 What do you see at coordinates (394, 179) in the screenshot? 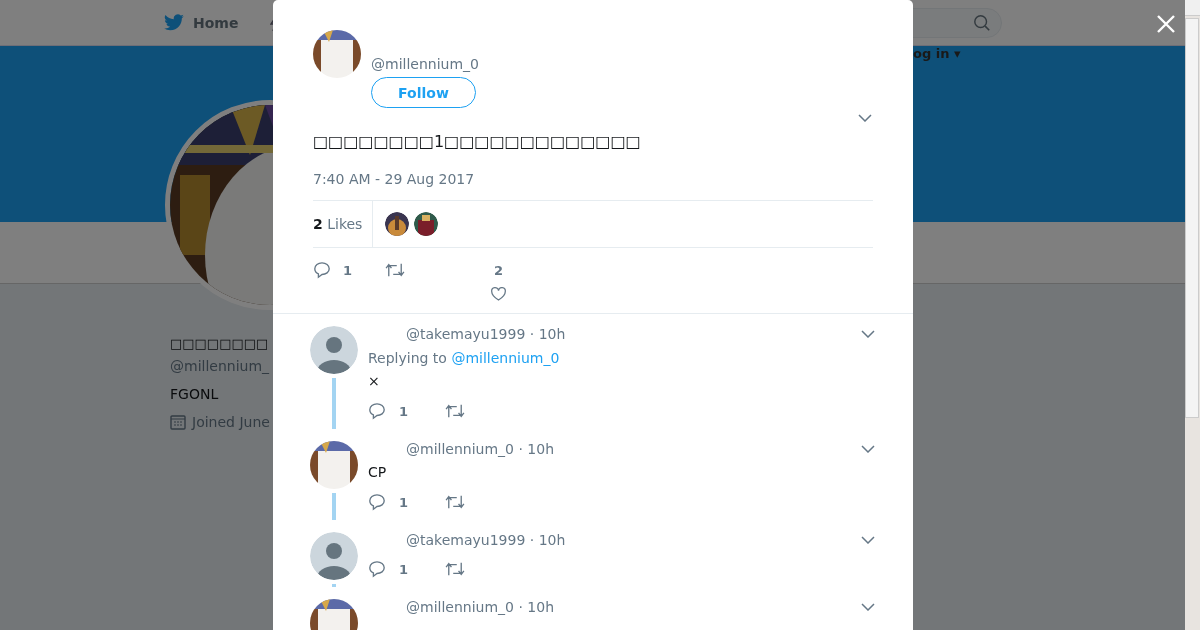
I see `tweet-timestamp: 7:40 AM - 29 Aug 2017` at bounding box center [394, 179].